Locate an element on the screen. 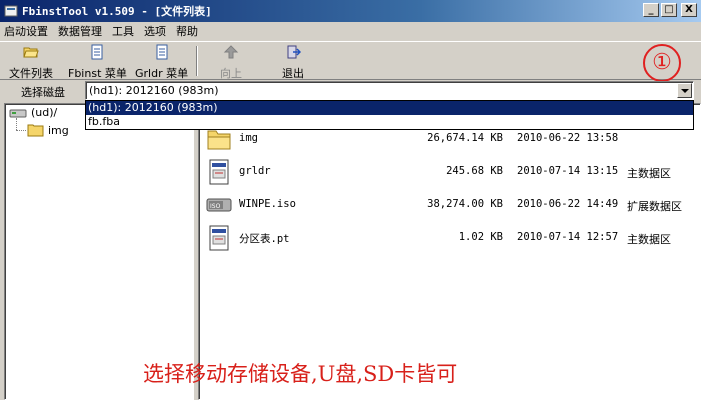 This screenshot has height=400, width=701. menu-boot-settings: 启动设置 is located at coordinates (26, 31).